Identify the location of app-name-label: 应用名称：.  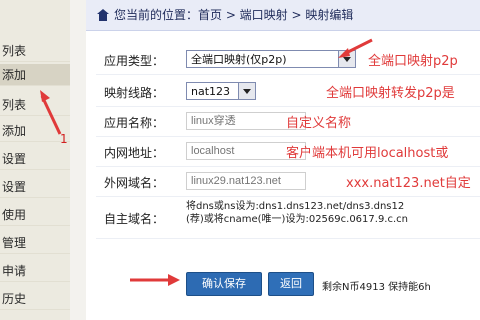
(134, 123).